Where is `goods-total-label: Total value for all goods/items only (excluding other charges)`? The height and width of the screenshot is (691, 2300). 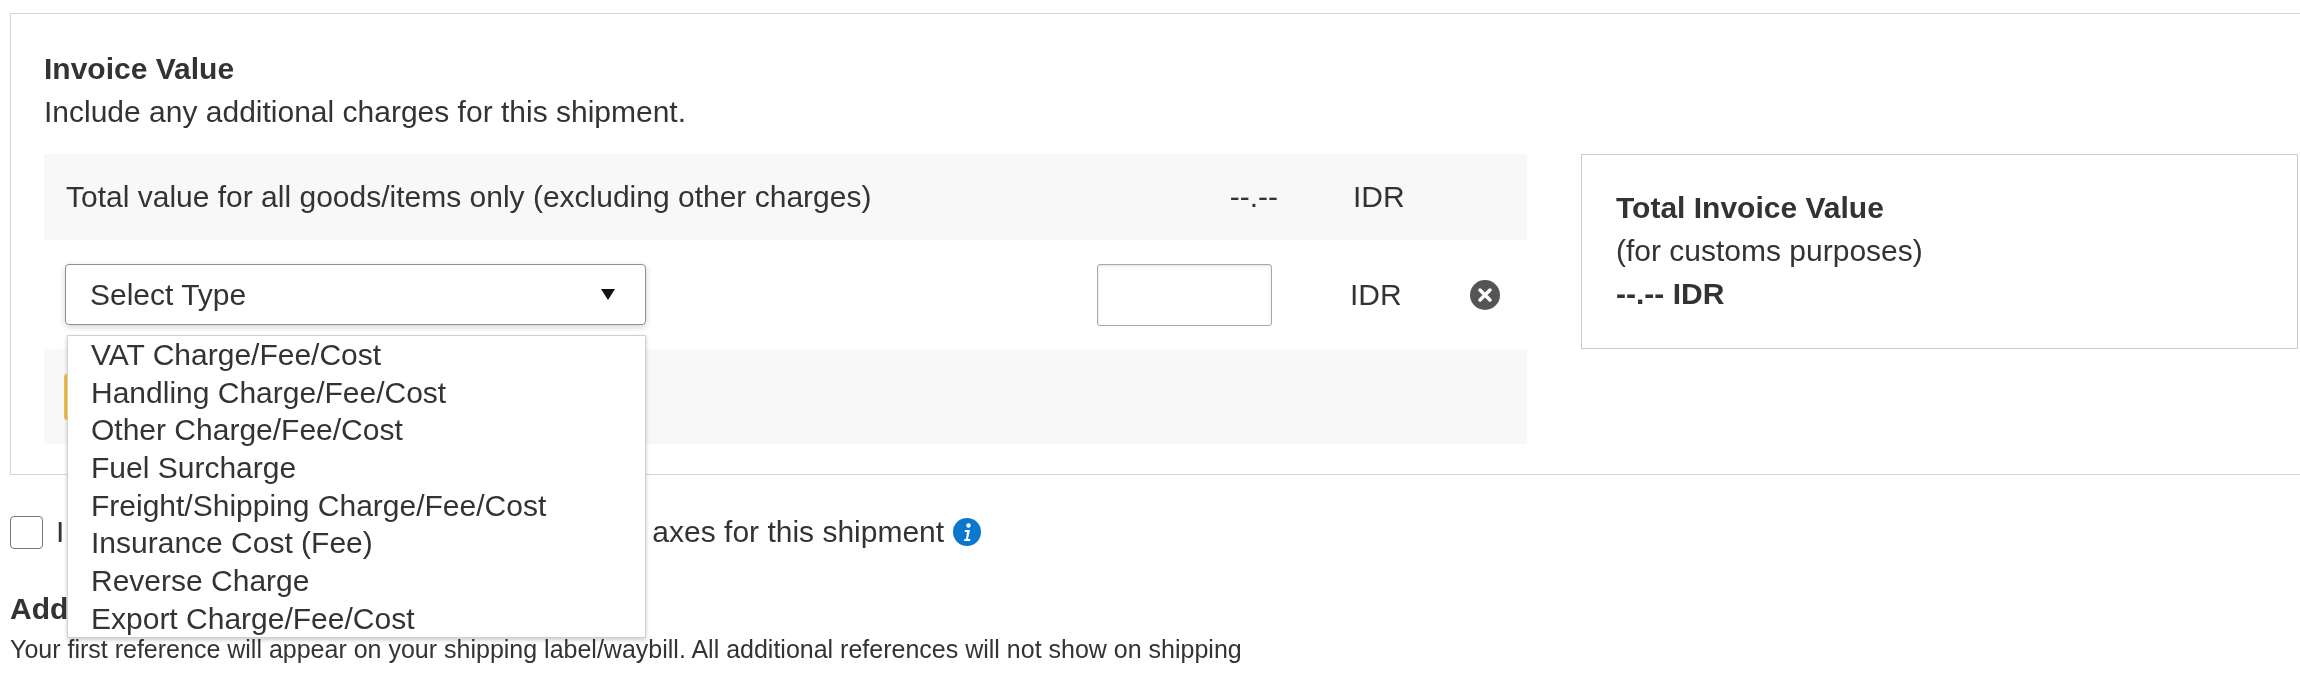
goods-total-label: Total value for all goods/items only (excluding other charges) is located at coordinates (469, 196).